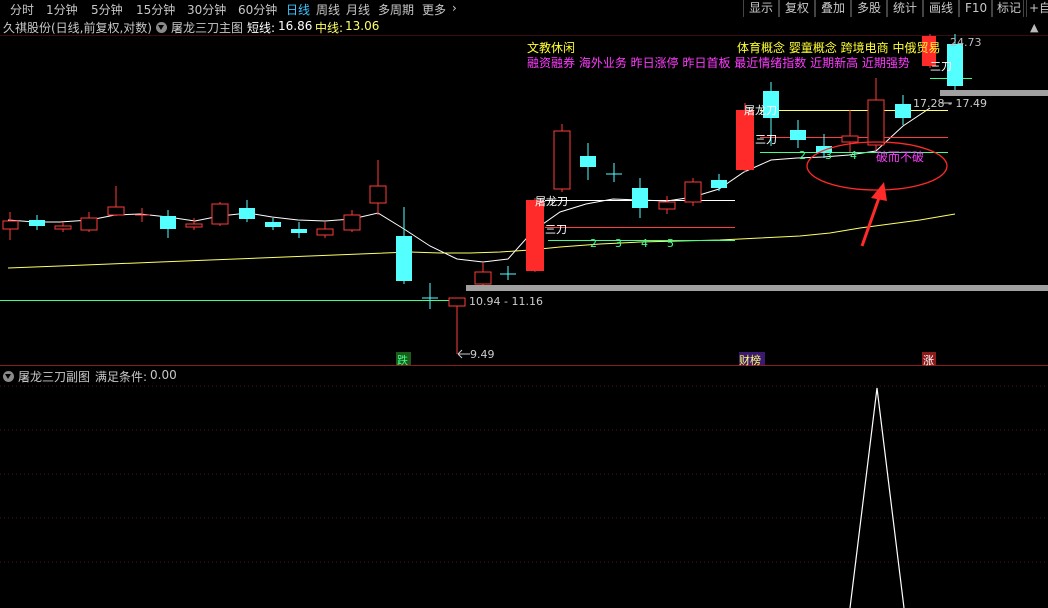 The image size is (1048, 608). What do you see at coordinates (755, 110) in the screenshot?
I see `tulong-label-2: 屠龙` at bounding box center [755, 110].